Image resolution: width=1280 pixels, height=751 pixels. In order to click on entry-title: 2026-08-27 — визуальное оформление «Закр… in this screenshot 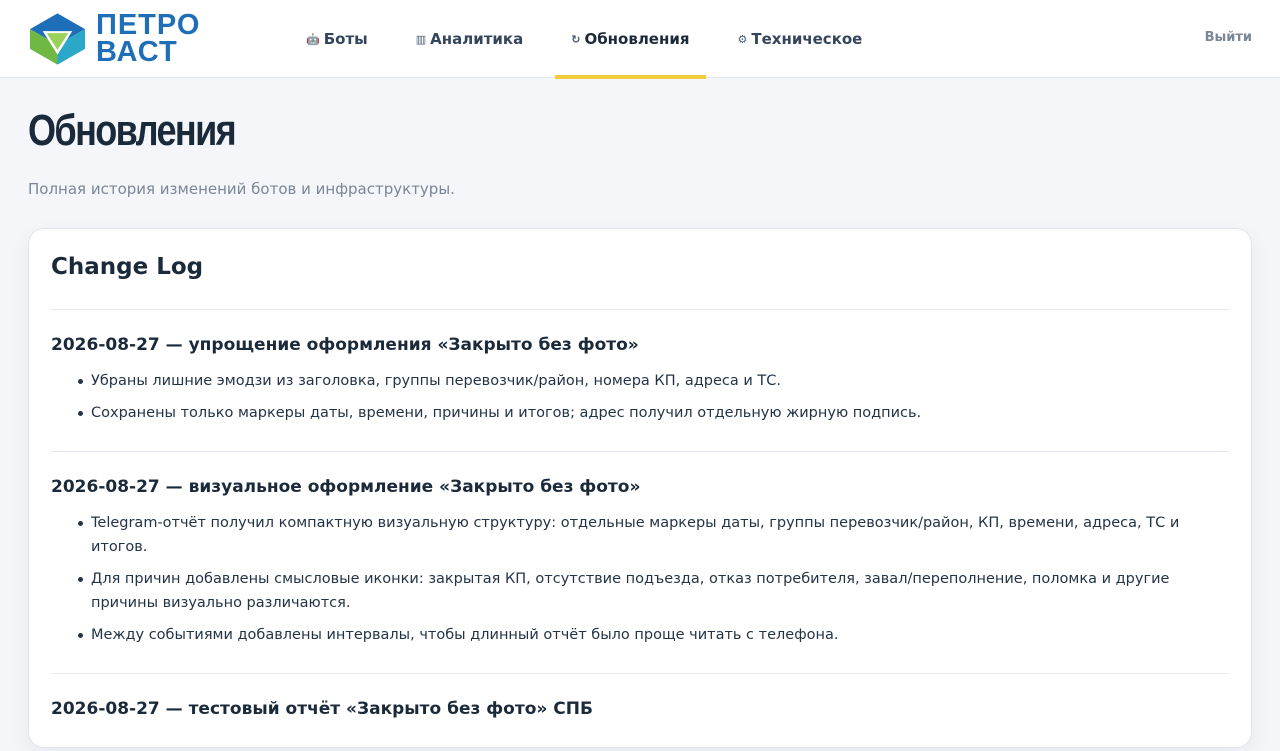, I will do `click(346, 487)`.